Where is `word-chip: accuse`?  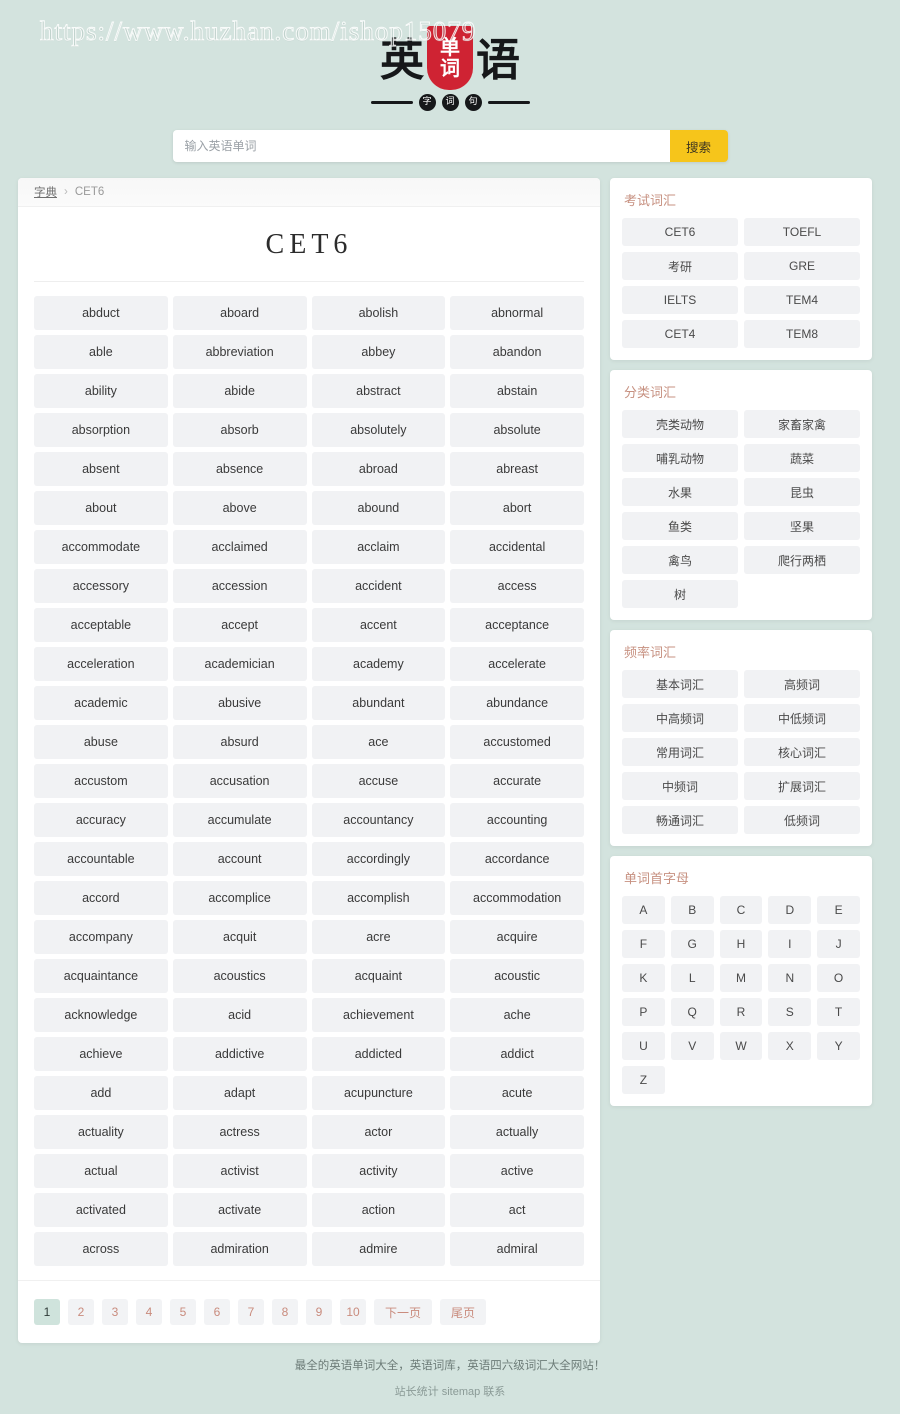 word-chip: accuse is located at coordinates (378, 781).